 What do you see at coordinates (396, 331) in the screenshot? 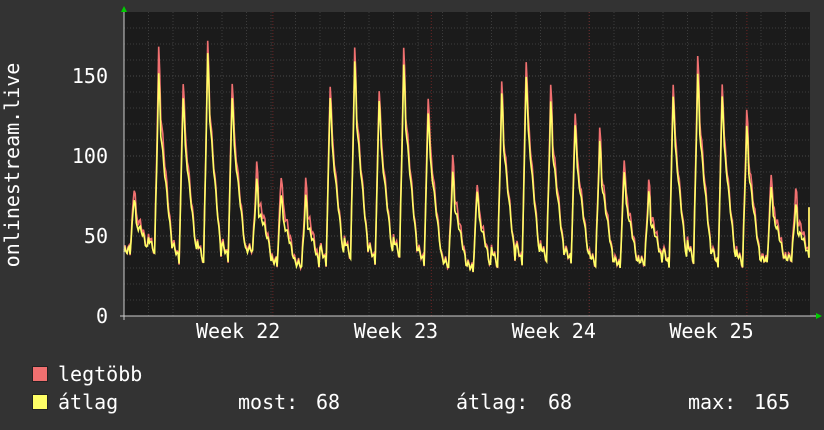
I see `x-tick-label: Week 23` at bounding box center [396, 331].